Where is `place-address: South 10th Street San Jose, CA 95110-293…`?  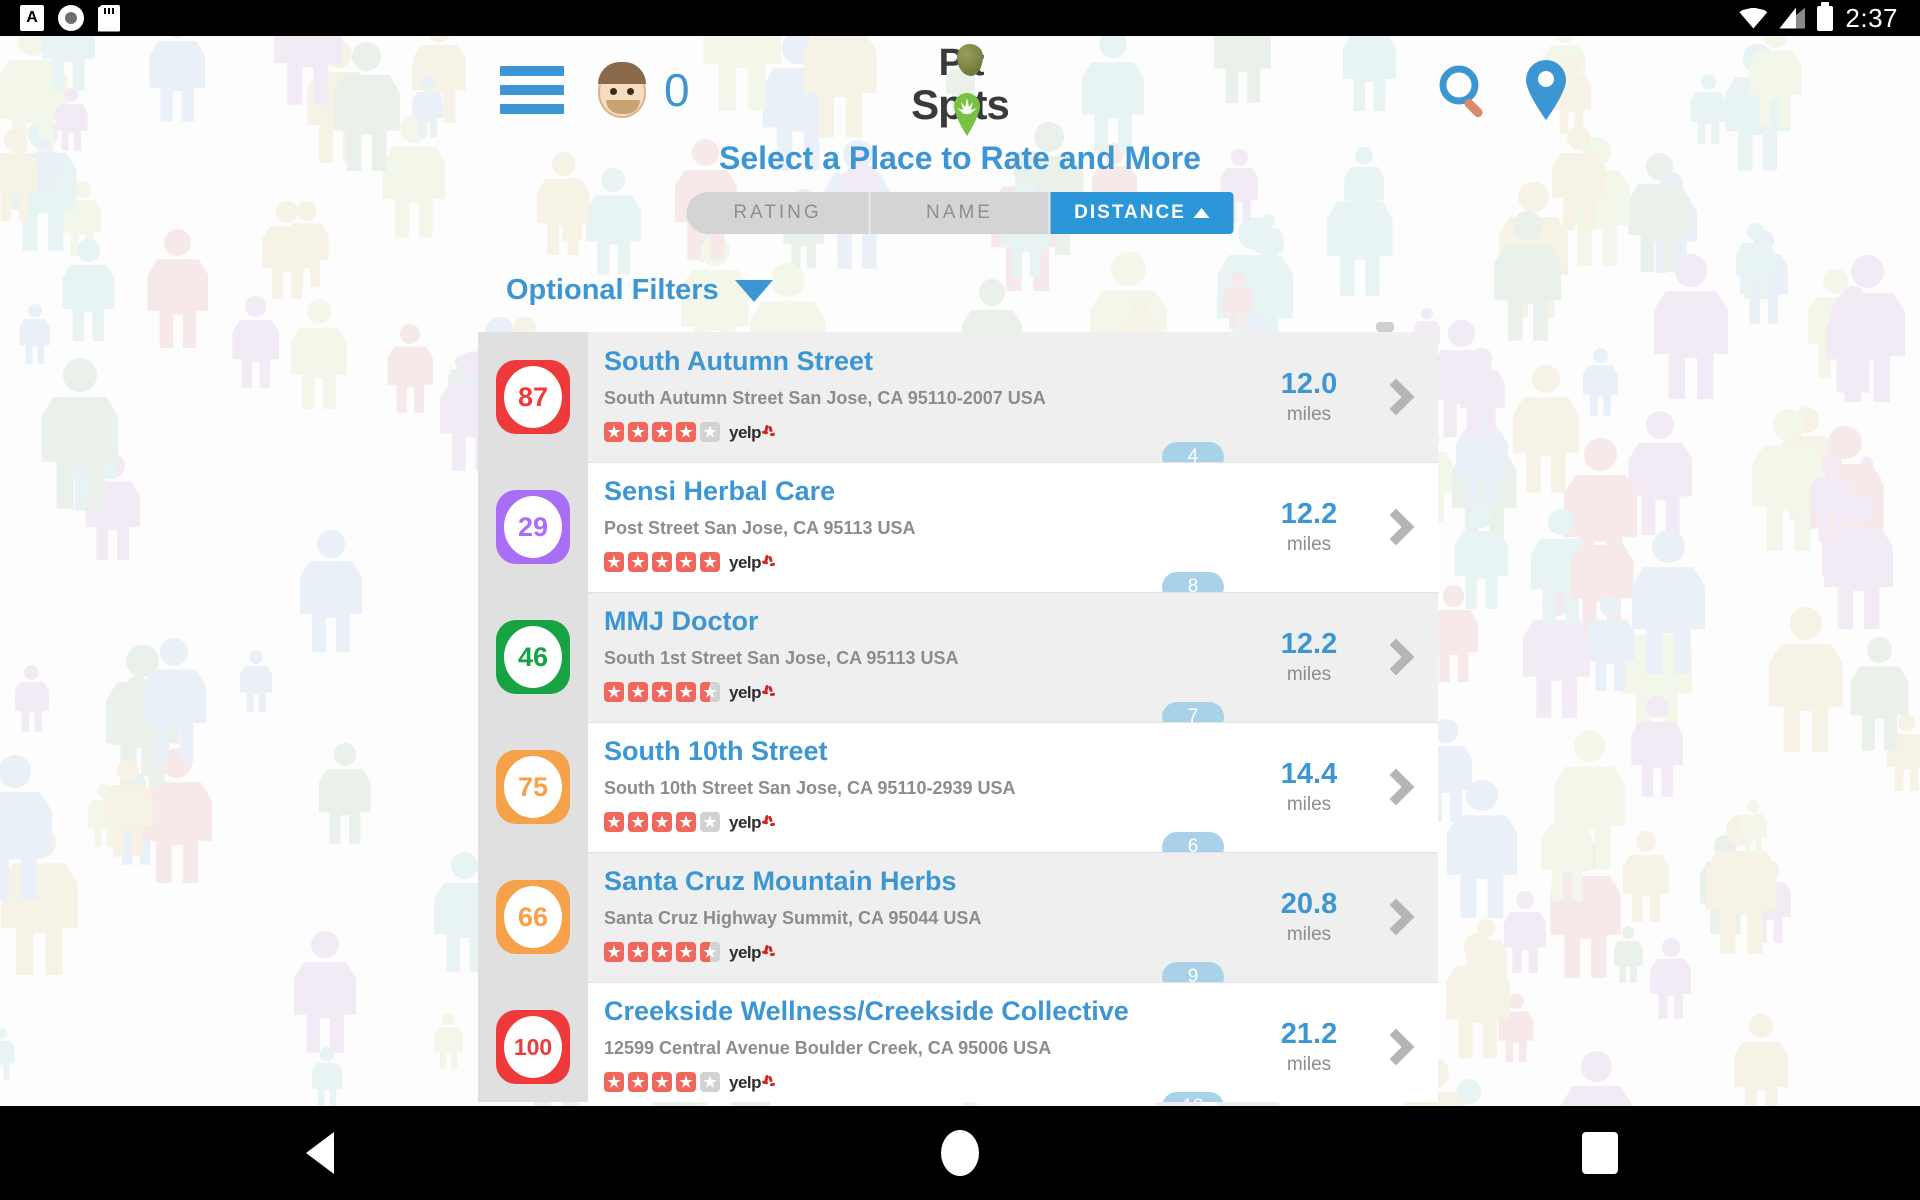
place-address: South 10th Street San Jose, CA 95110-293… is located at coordinates (810, 788).